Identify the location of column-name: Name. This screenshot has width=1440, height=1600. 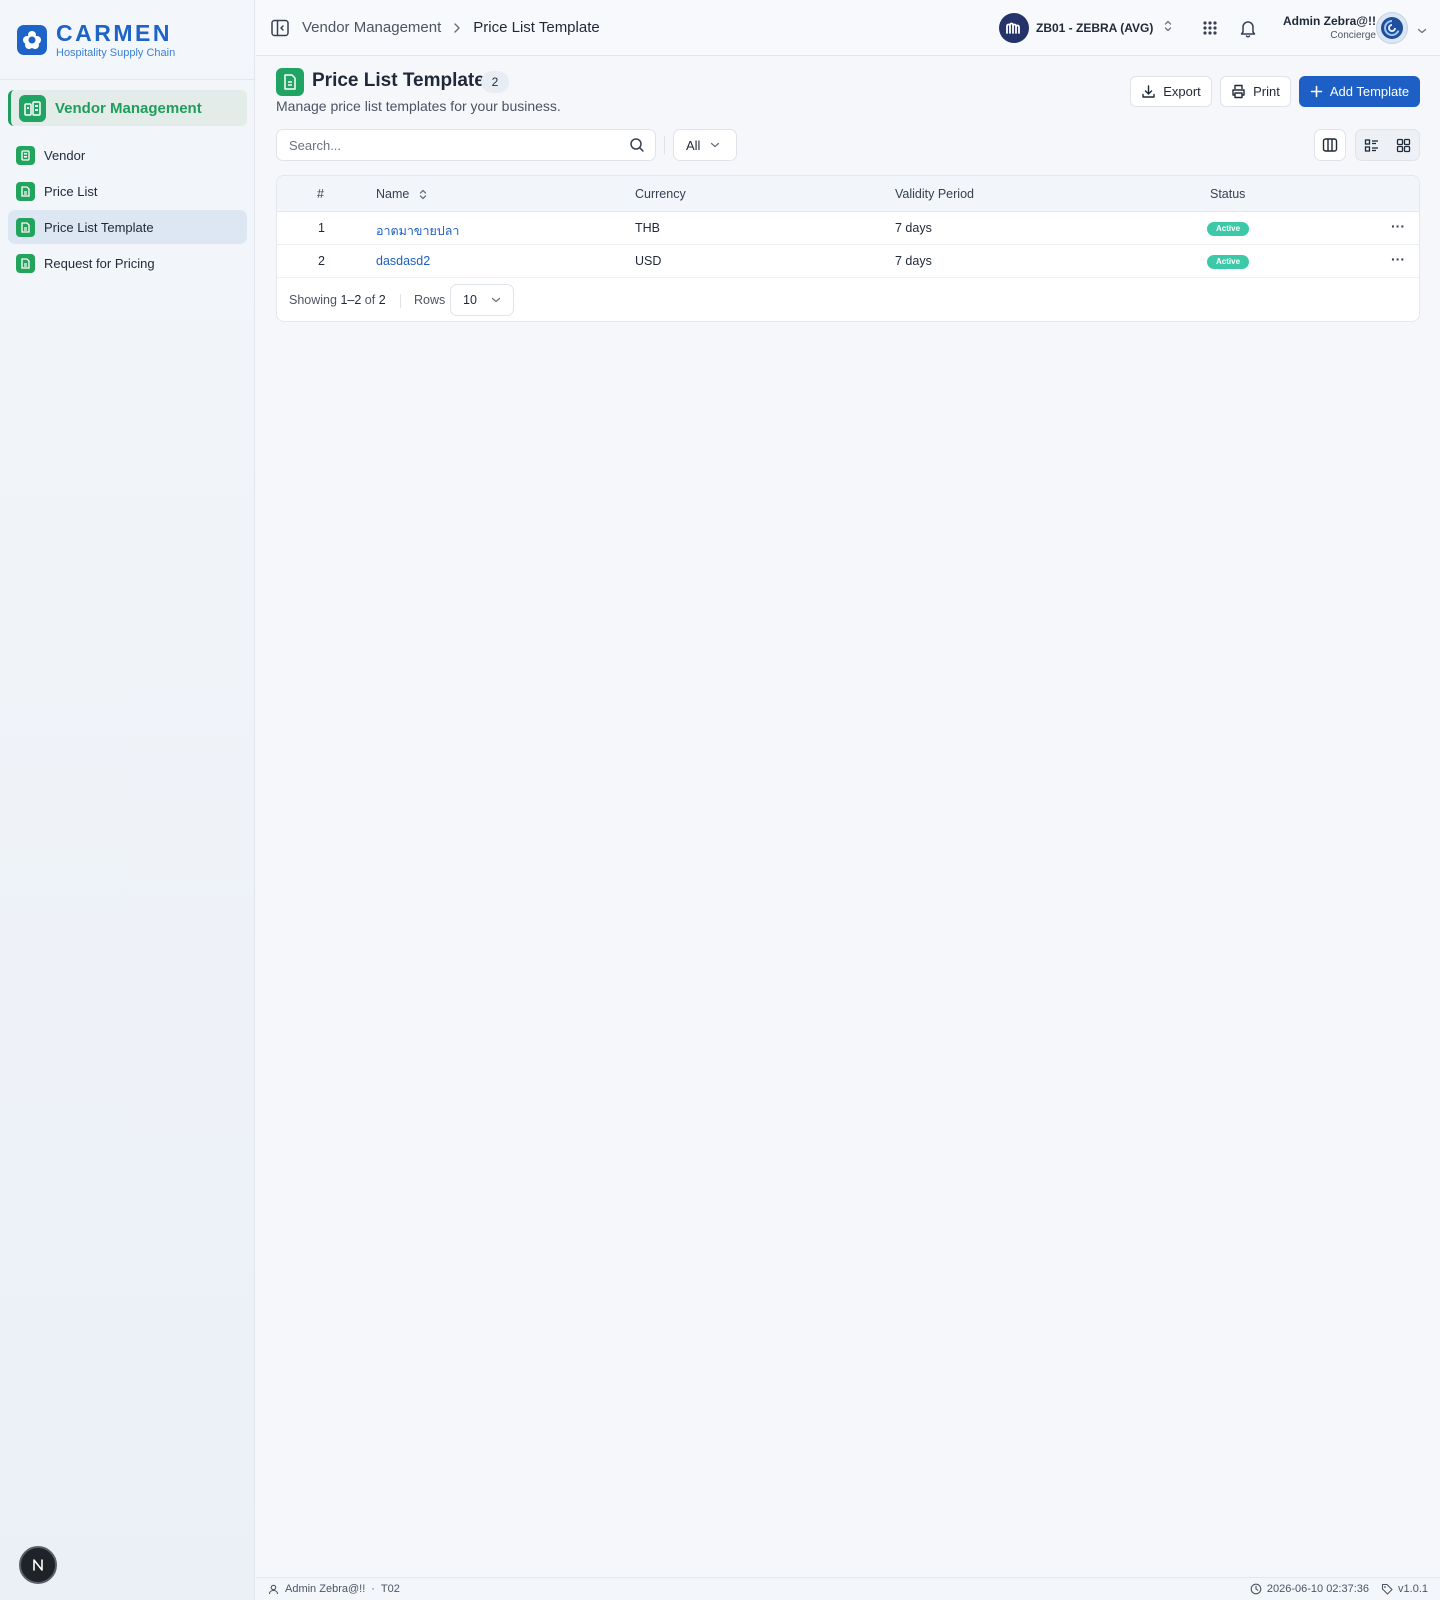
(392, 194).